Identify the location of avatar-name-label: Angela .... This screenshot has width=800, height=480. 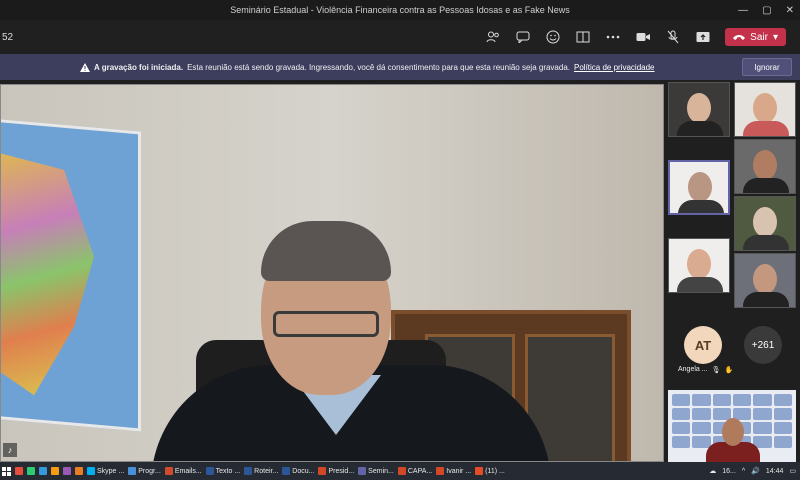
(693, 369).